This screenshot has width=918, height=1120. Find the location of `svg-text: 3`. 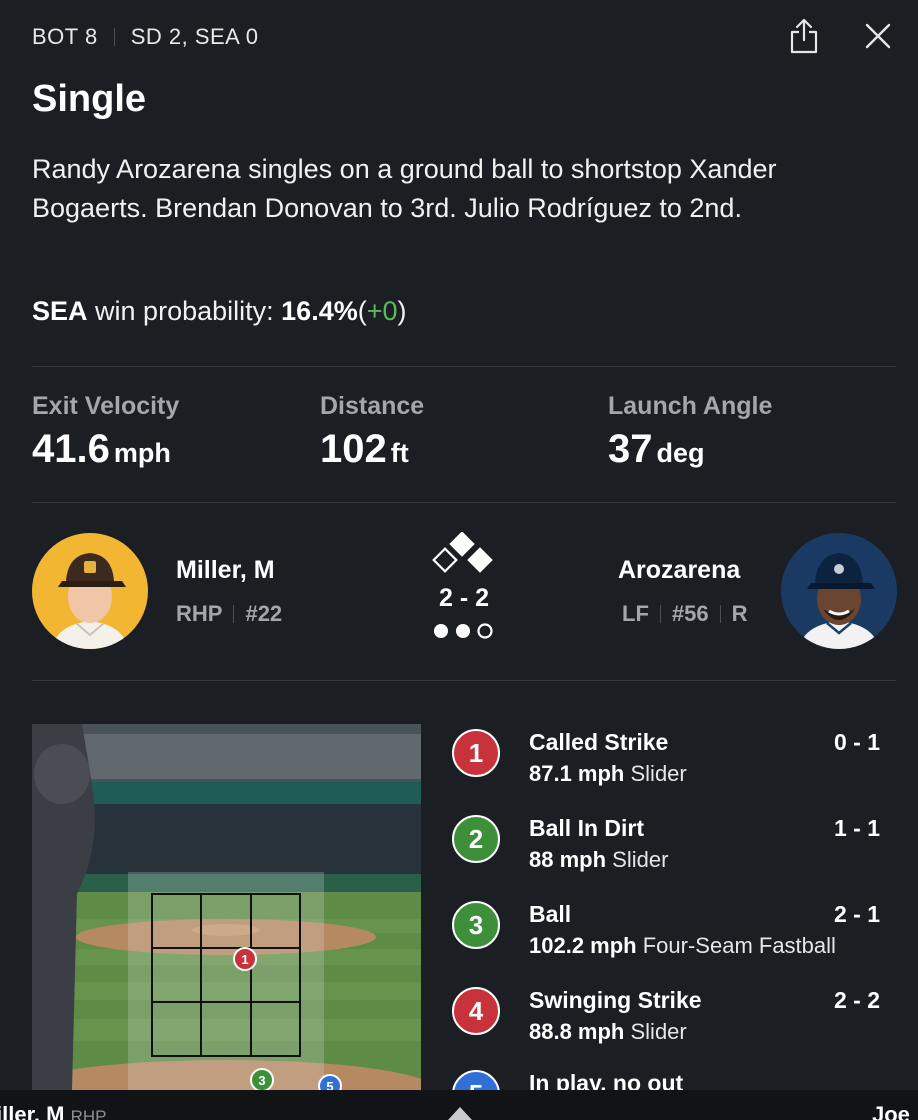

svg-text: 3 is located at coordinates (261, 1080).